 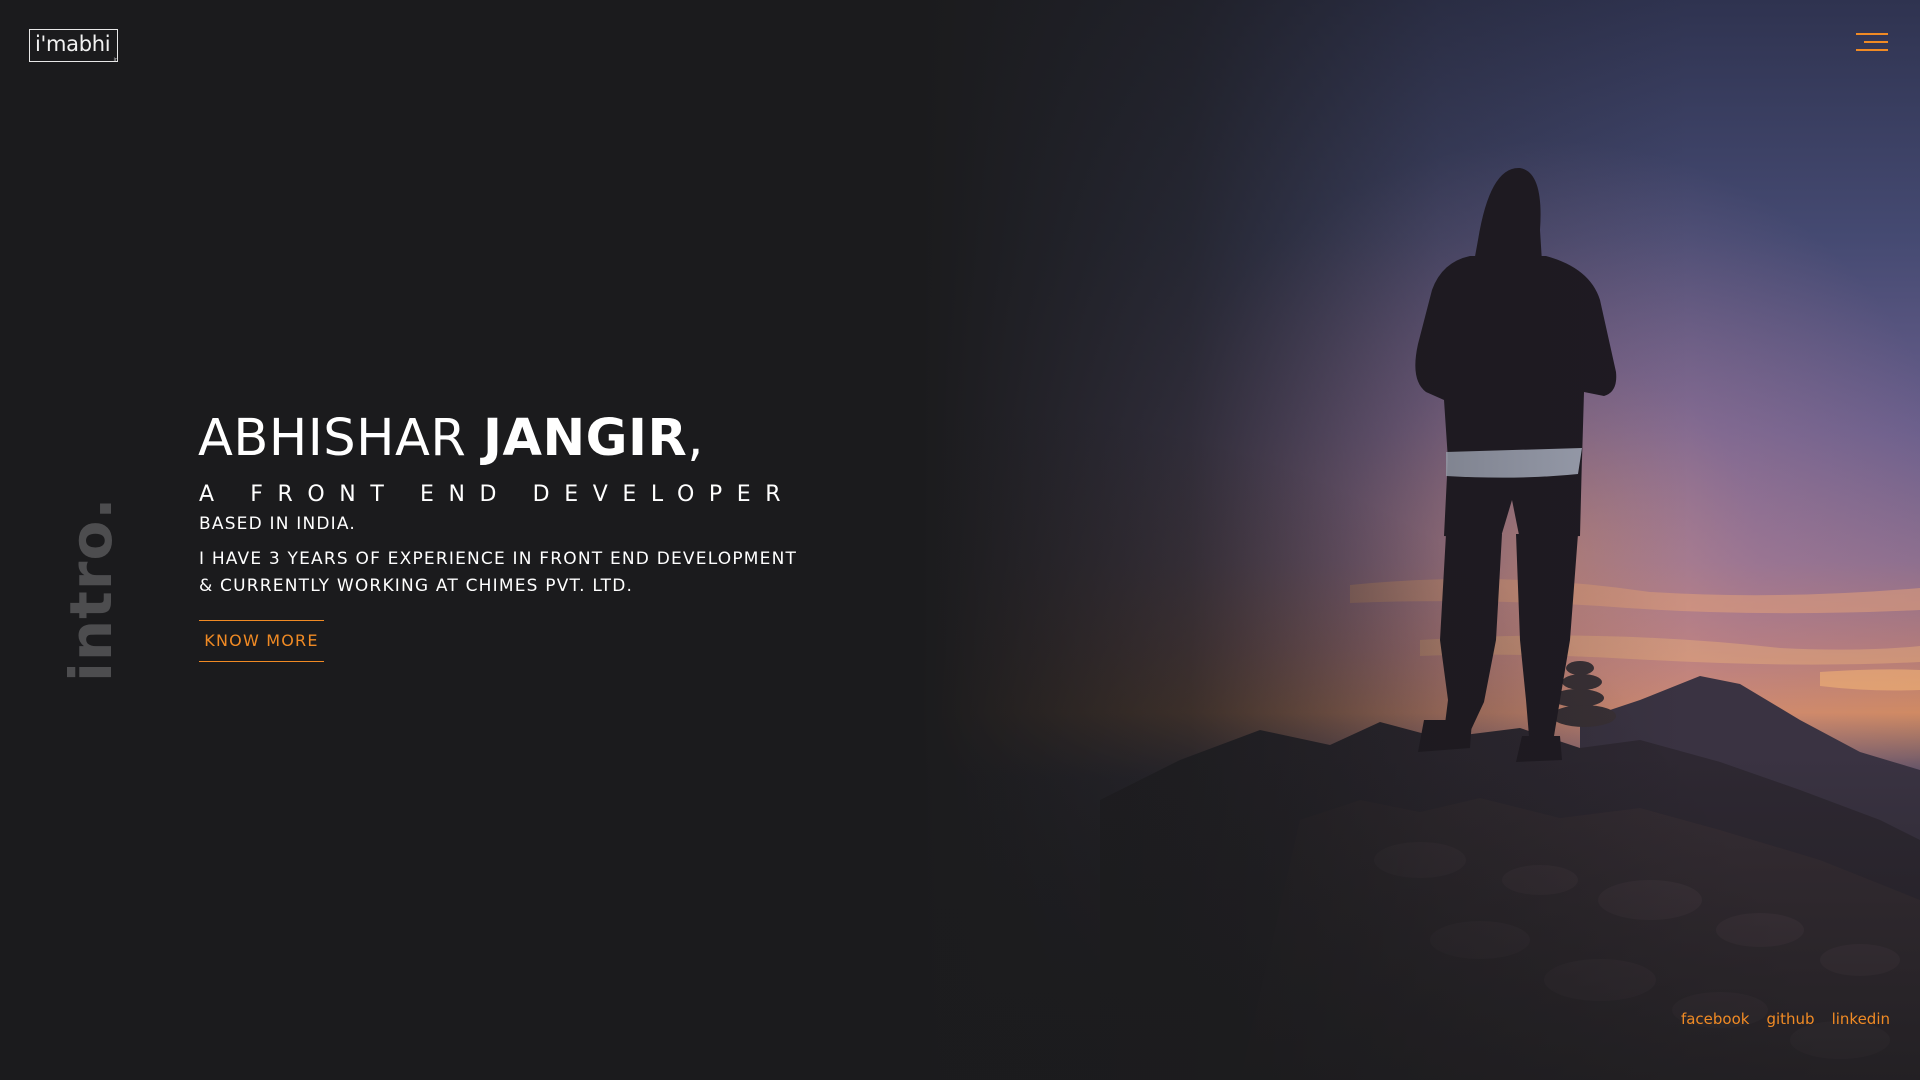 What do you see at coordinates (1861, 1019) in the screenshot?
I see `linkedin-link: linkedin` at bounding box center [1861, 1019].